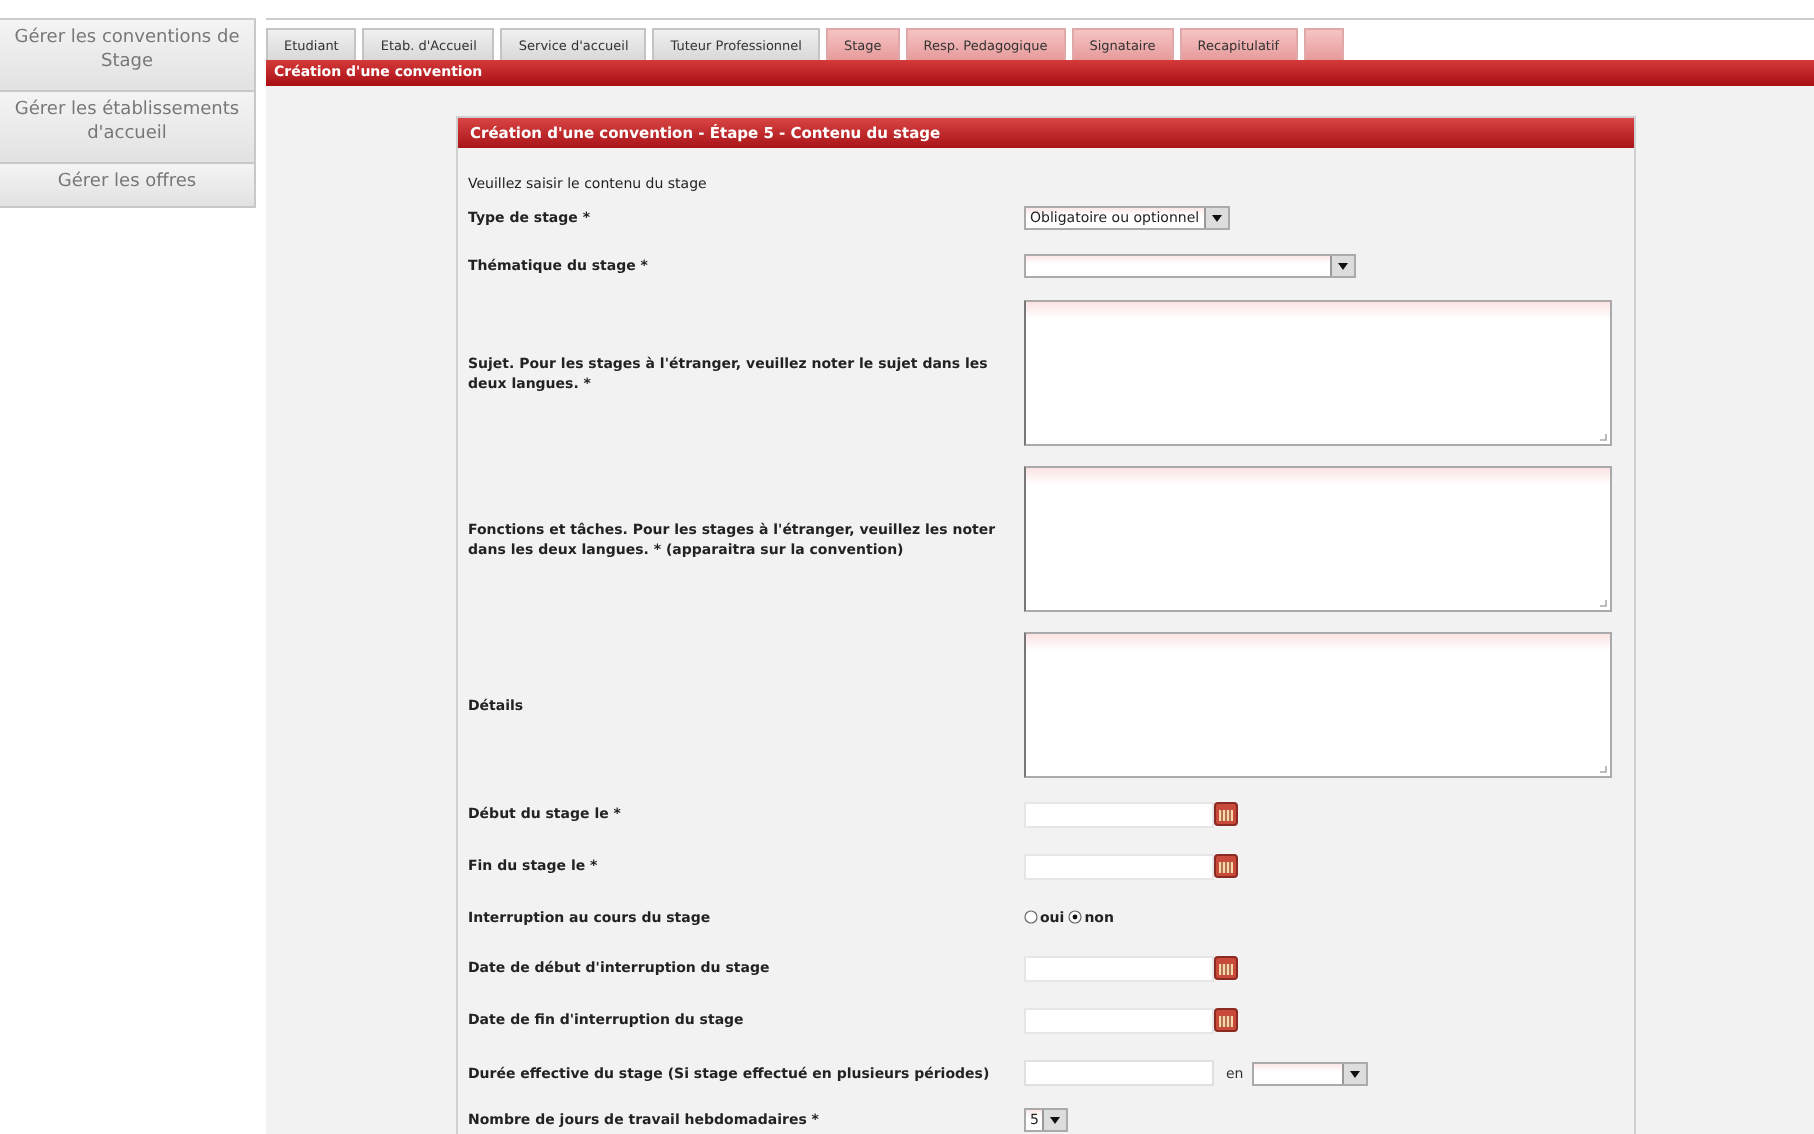  Describe the element at coordinates (128, 186) in the screenshot. I see `sidebar-item: Gérer les offres` at that location.